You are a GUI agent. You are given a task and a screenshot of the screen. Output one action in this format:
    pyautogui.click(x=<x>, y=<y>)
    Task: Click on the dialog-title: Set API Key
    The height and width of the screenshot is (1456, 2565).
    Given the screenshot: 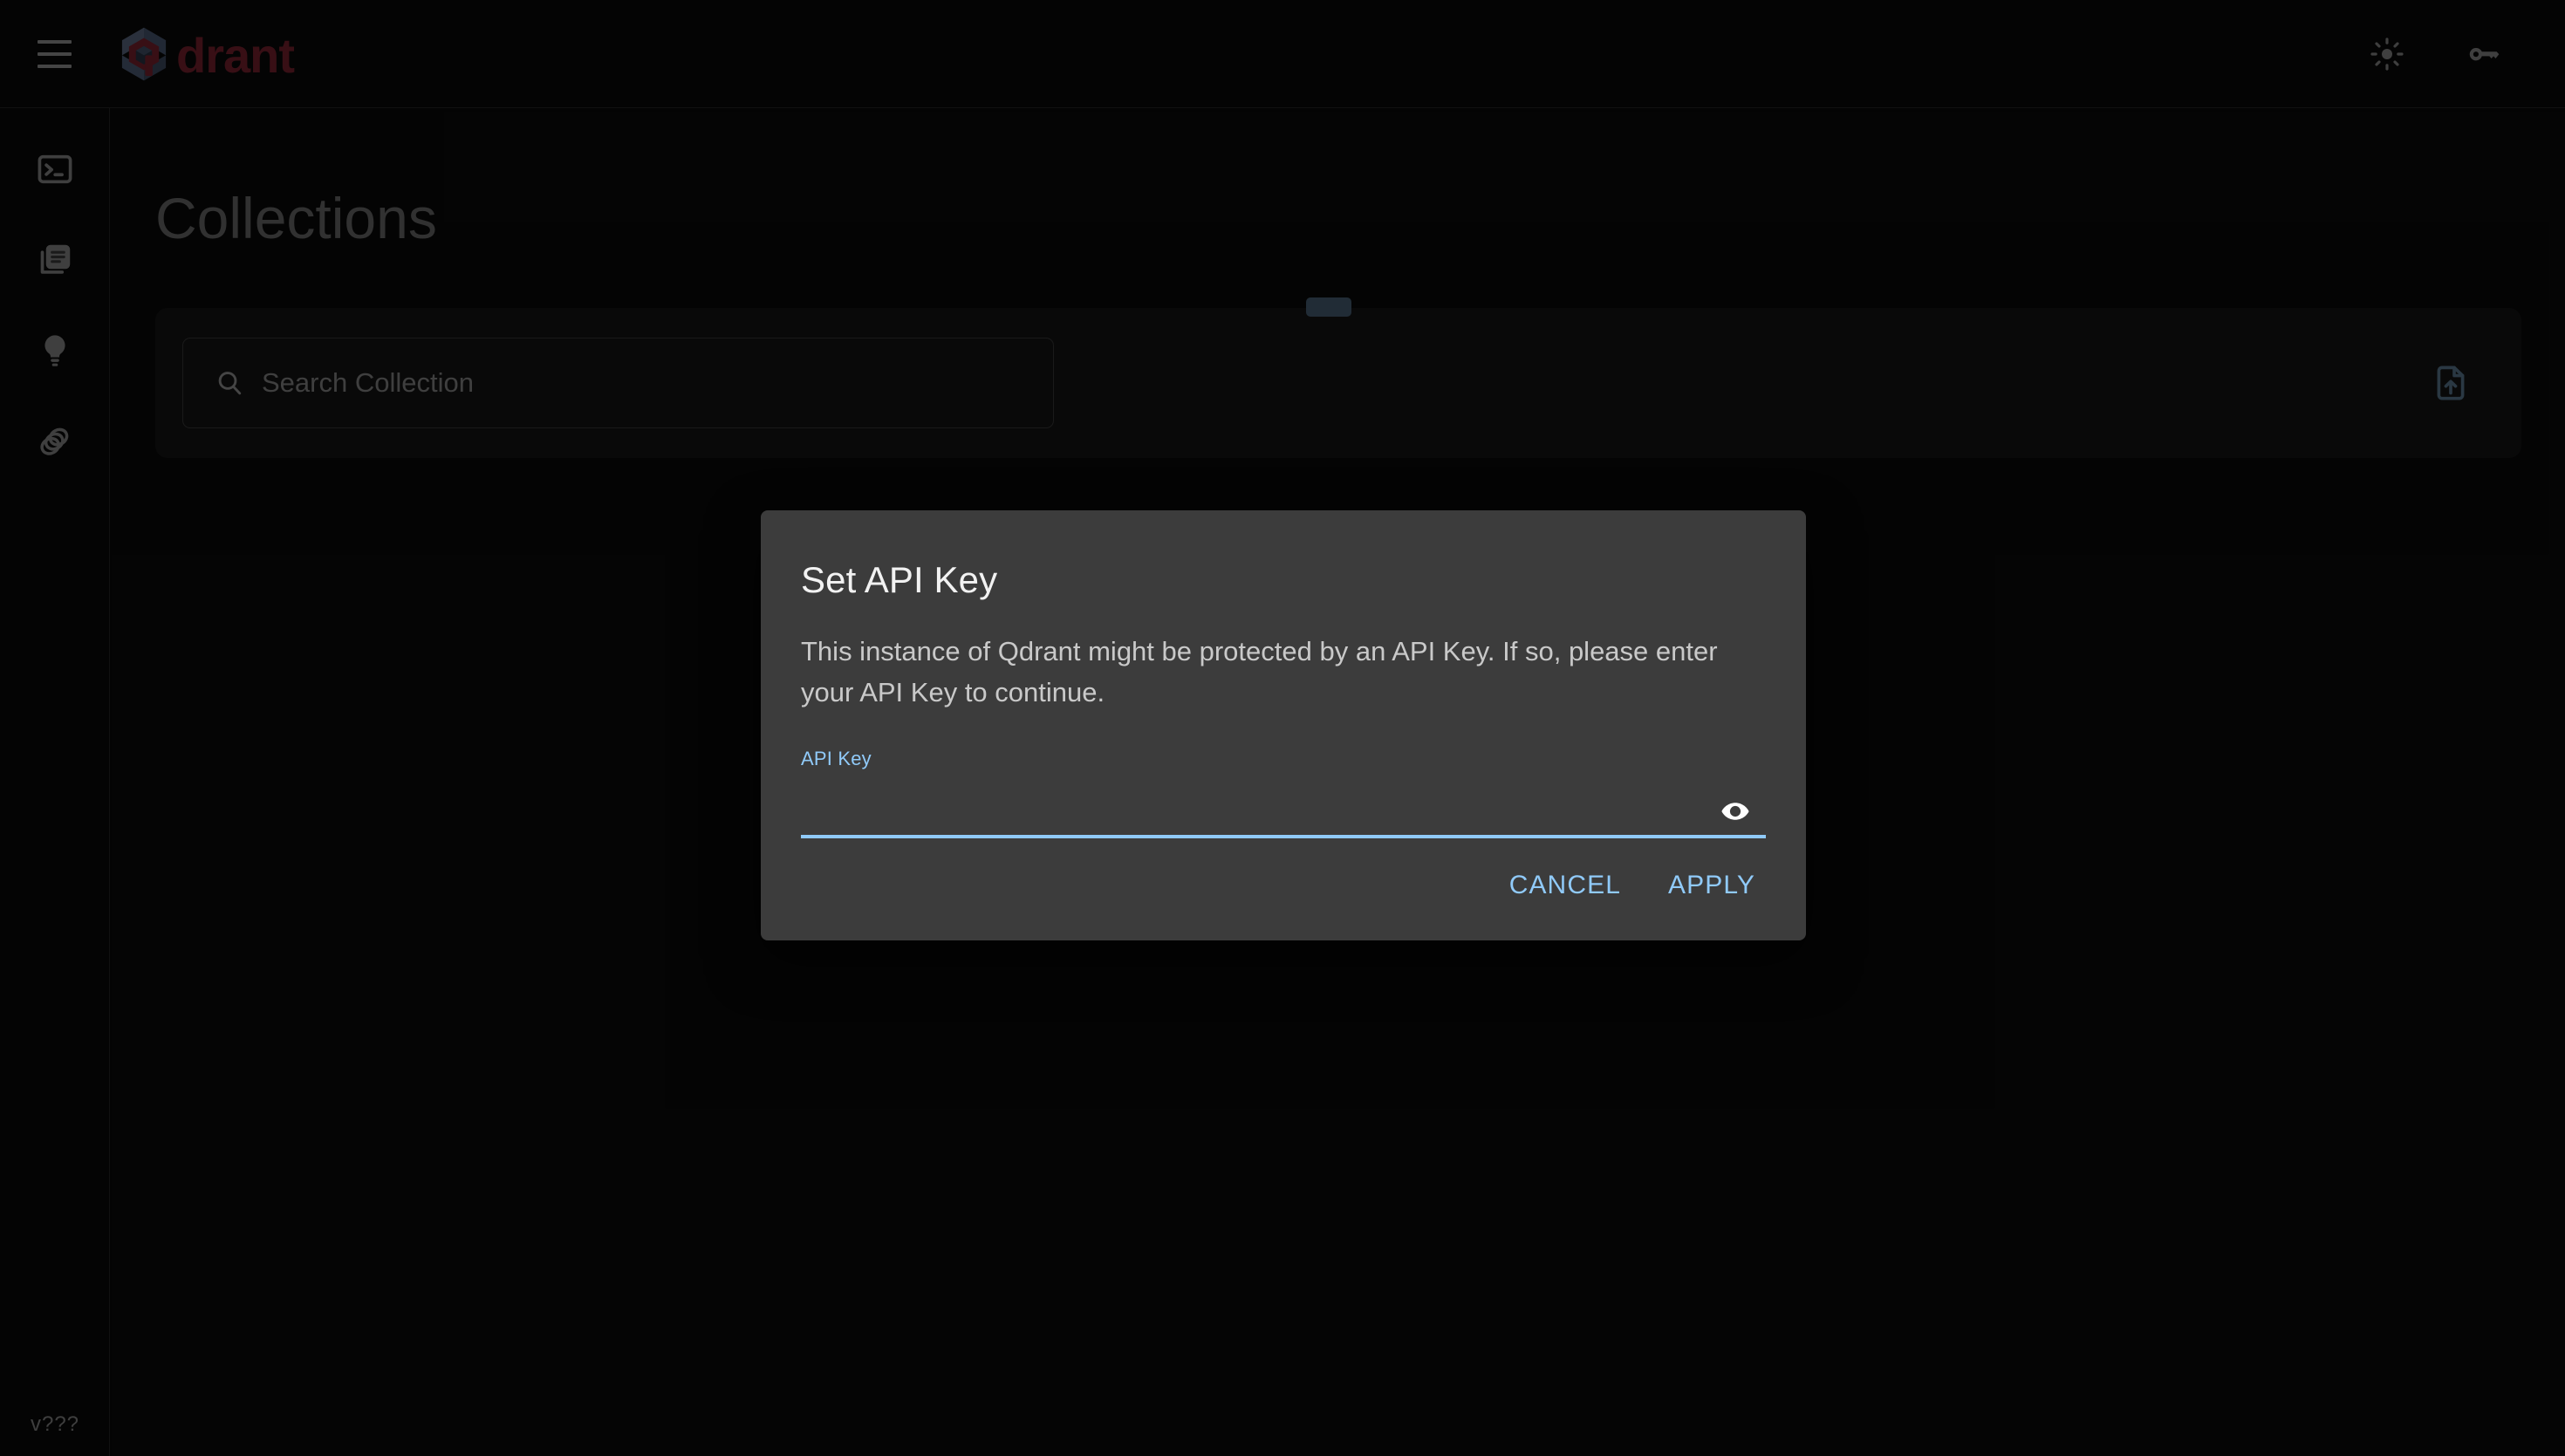 What is the action you would take?
    pyautogui.click(x=899, y=579)
    